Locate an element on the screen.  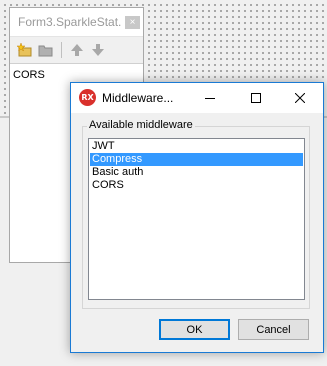
add-existing-button is located at coordinates (46, 50).